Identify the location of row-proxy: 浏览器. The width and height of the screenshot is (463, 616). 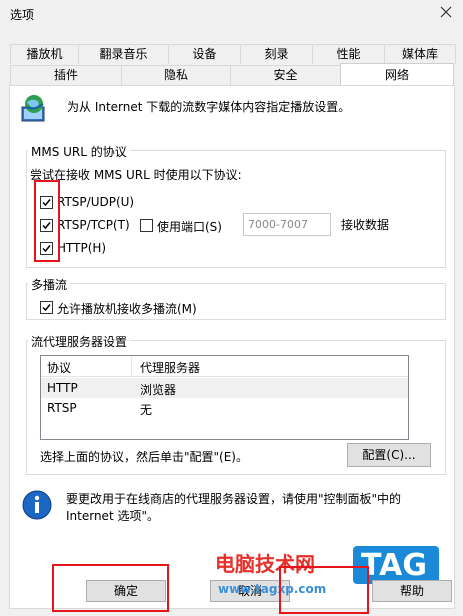
(158, 390).